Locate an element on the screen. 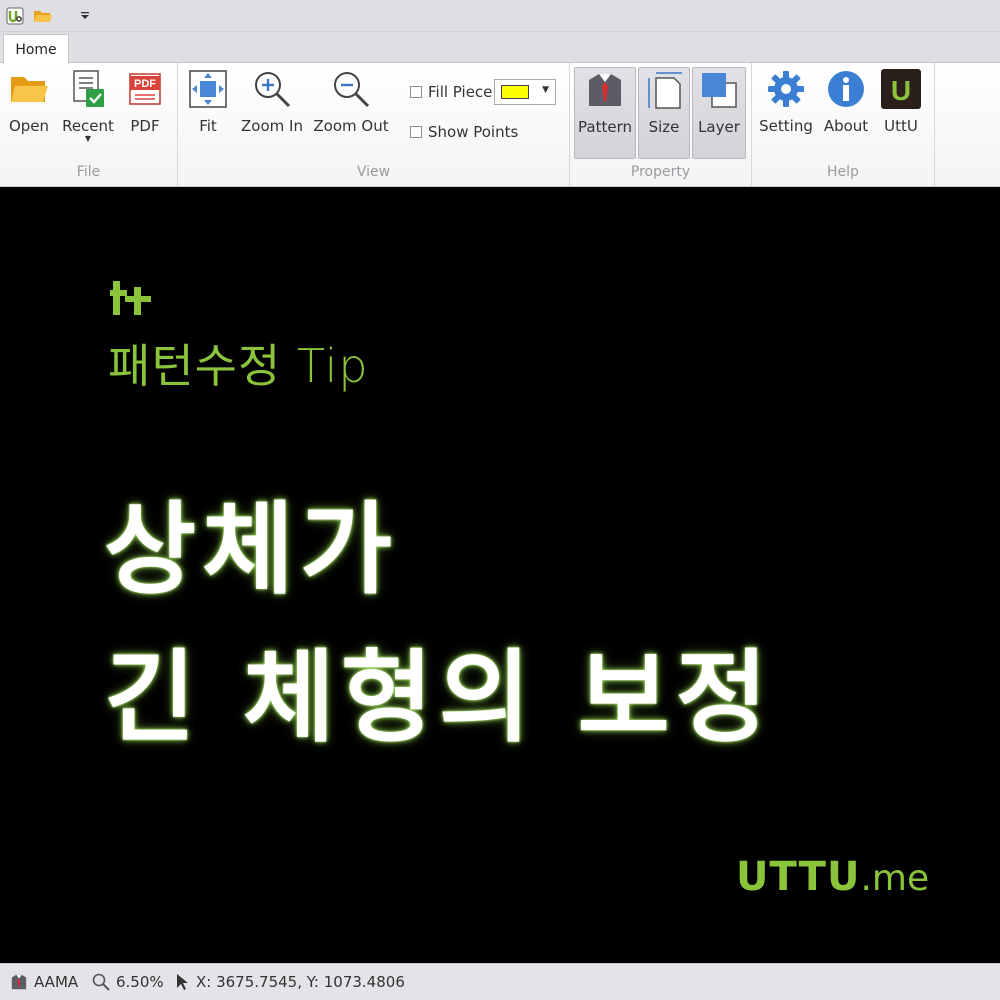  tip-title: 패턴수정 Tip is located at coordinates (238, 366).